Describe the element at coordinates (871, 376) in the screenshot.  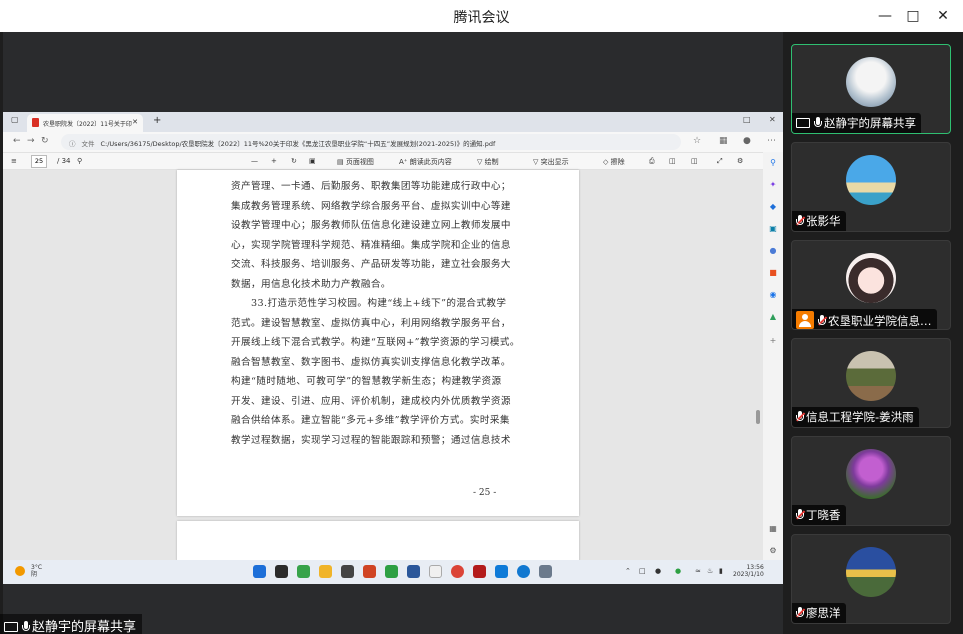
I see `greenhouse-avatar` at that location.